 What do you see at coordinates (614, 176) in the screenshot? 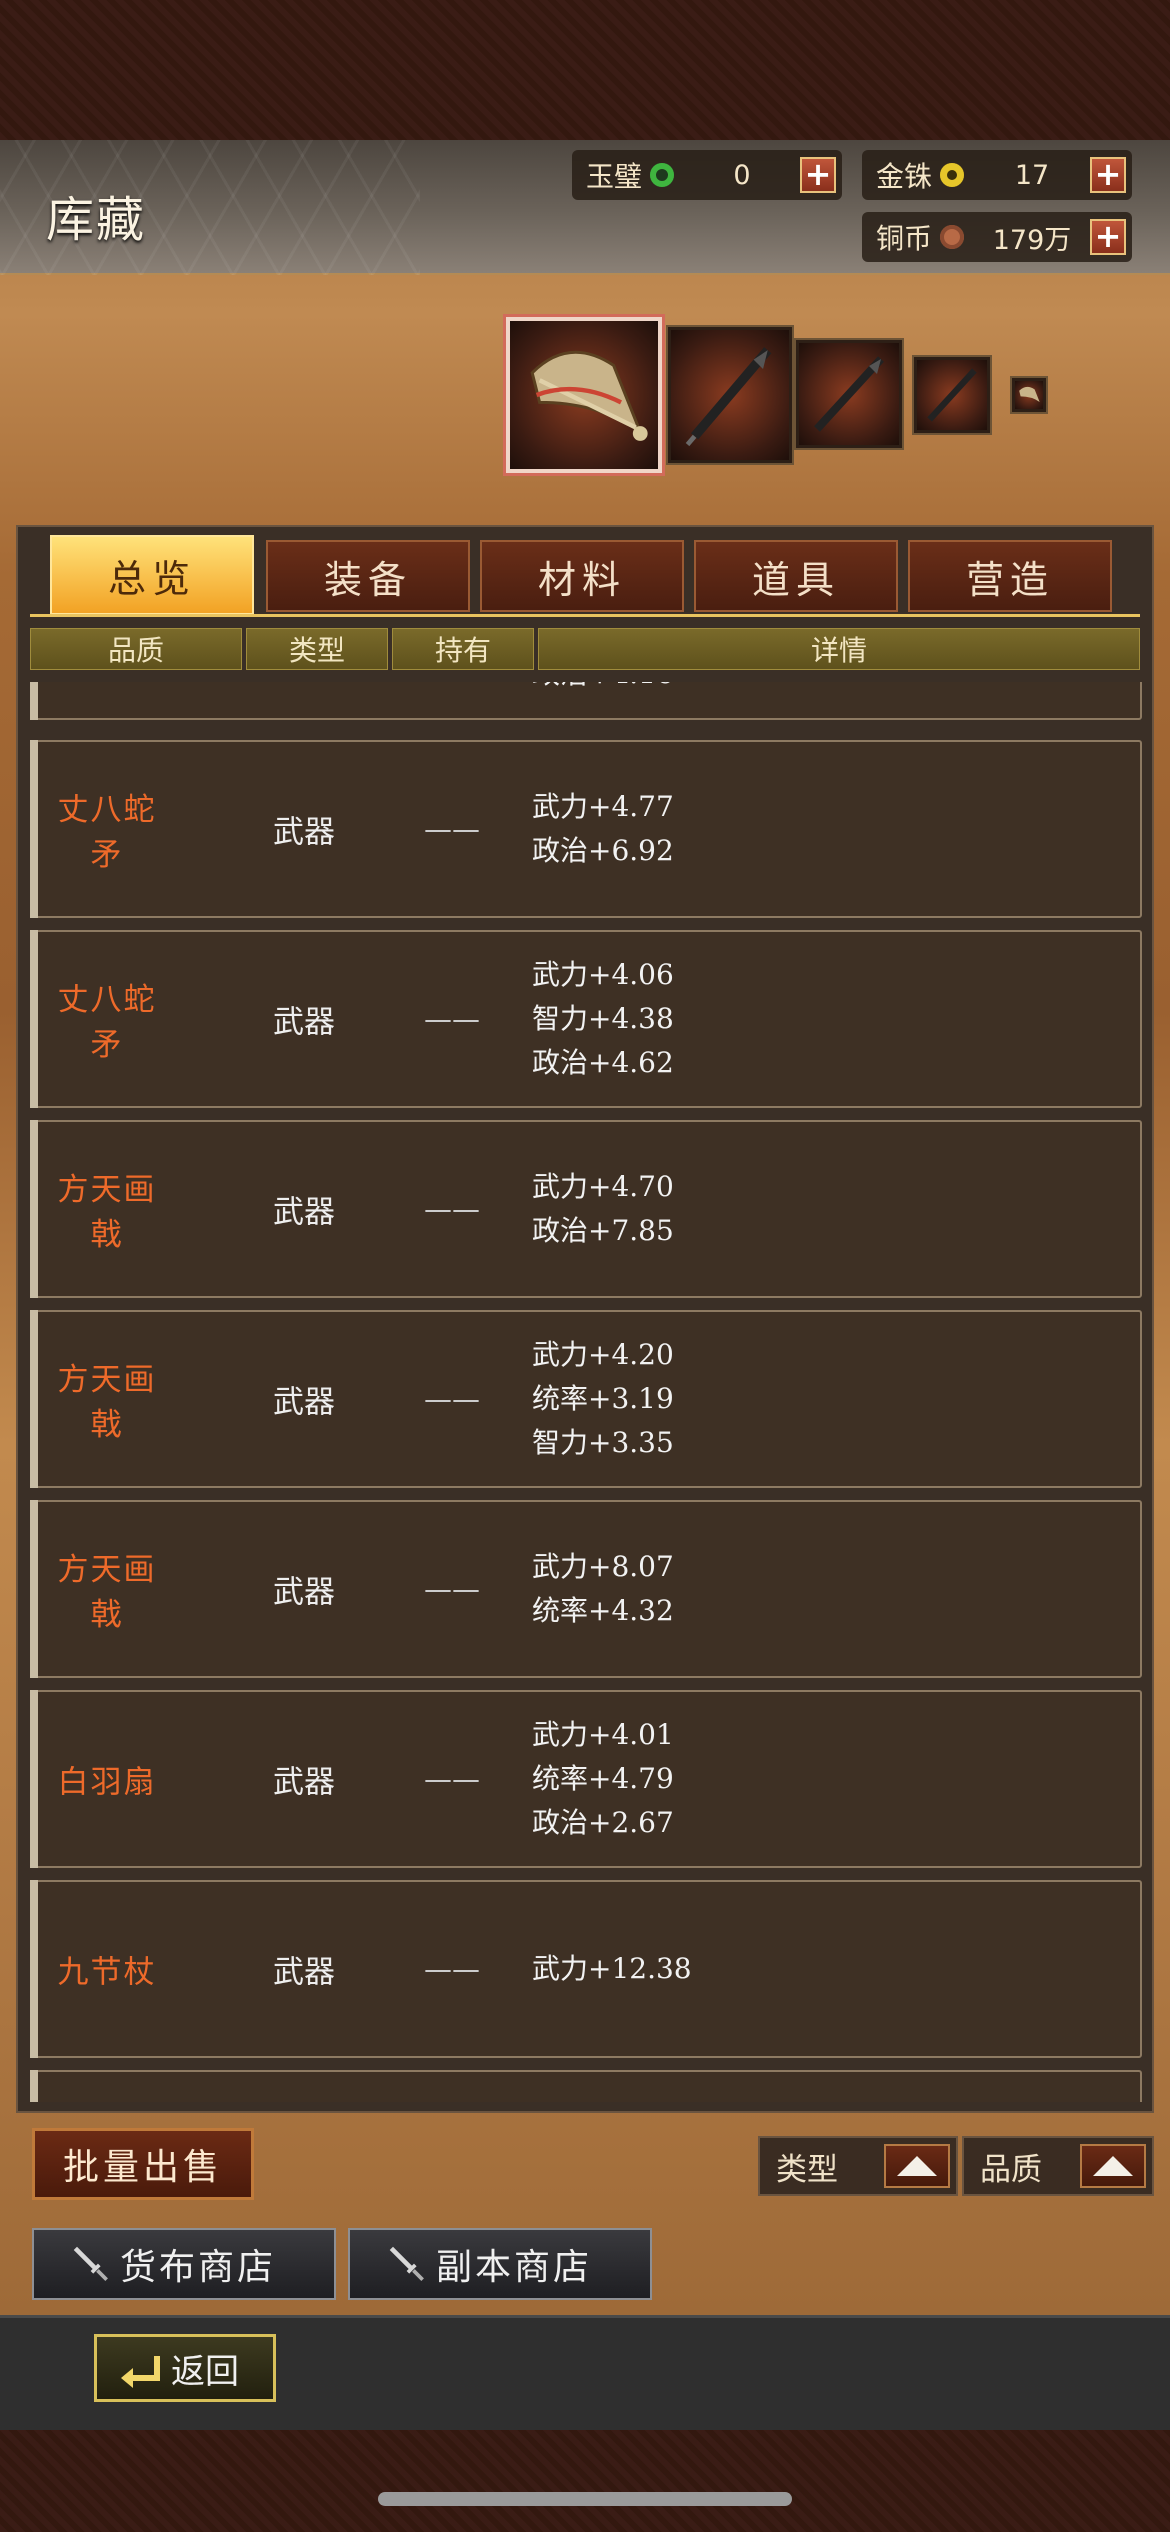
I see `currency-label: 玉璧` at bounding box center [614, 176].